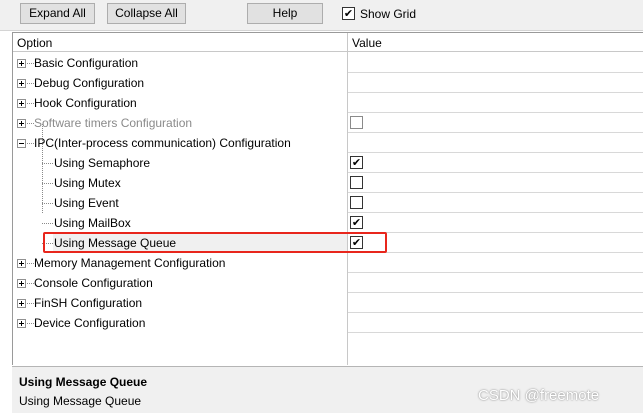 Image resolution: width=643 pixels, height=413 pixels. What do you see at coordinates (34, 43) in the screenshot?
I see `column-header-option: Option` at bounding box center [34, 43].